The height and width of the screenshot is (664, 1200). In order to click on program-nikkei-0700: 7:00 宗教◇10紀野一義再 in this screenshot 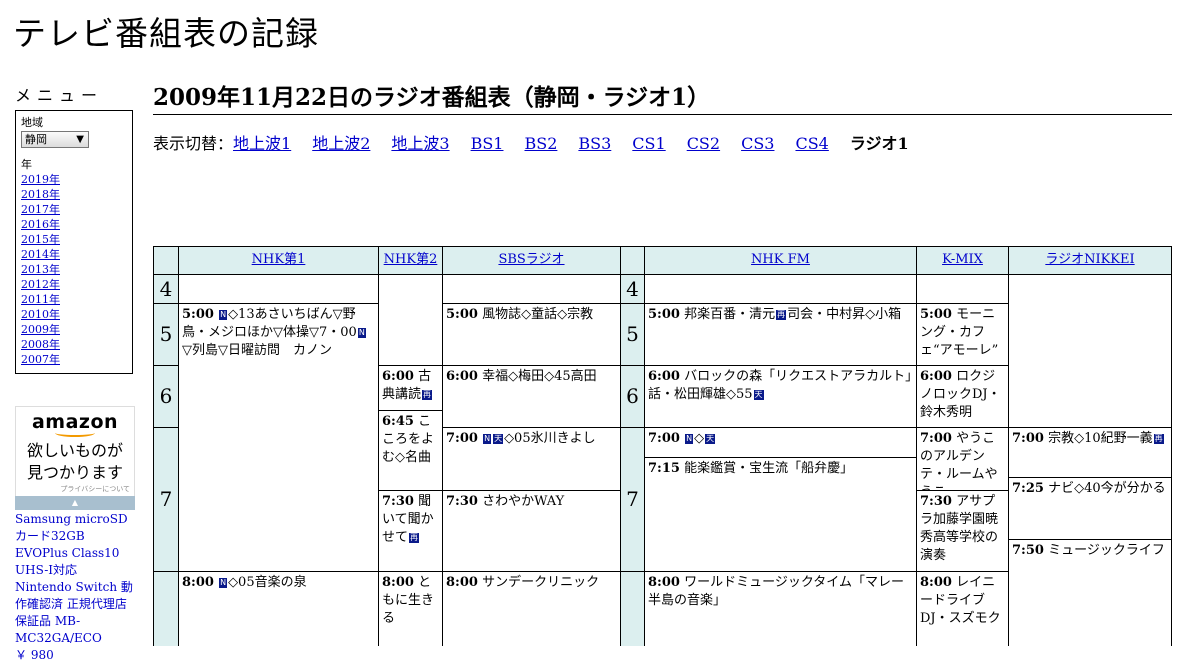, I will do `click(1090, 452)`.